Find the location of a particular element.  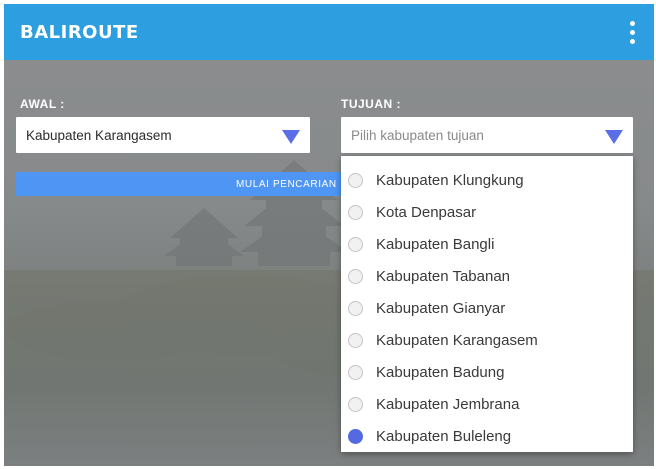

dropdown-option-selected: Kabupaten Buleleng is located at coordinates (487, 436).